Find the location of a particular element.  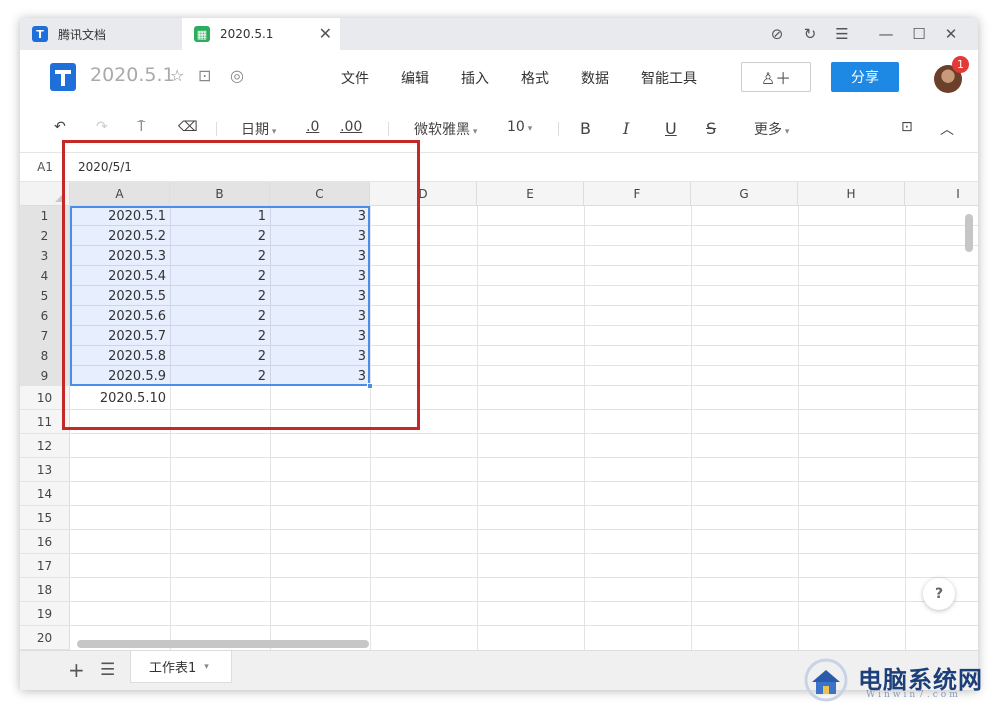

column-header-b: B is located at coordinates (220, 194).